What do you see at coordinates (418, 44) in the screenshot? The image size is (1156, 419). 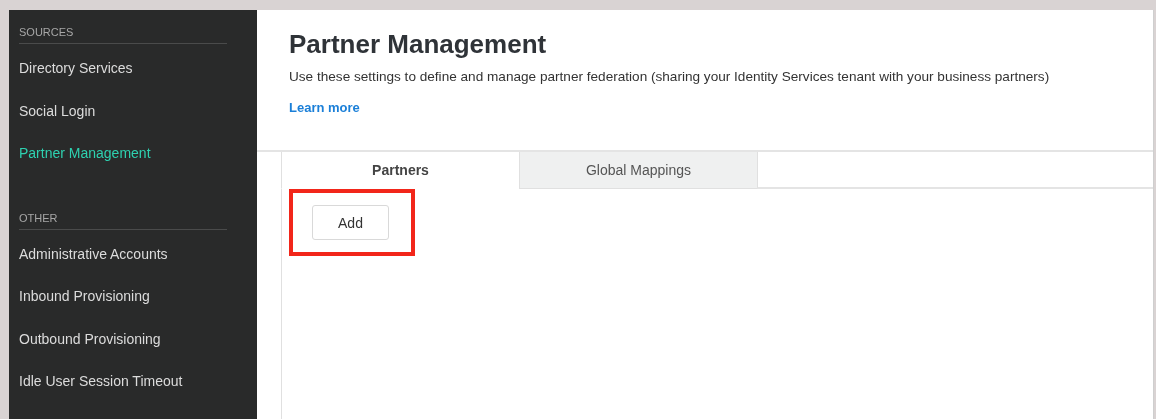 I see `page-title: Partner Management` at bounding box center [418, 44].